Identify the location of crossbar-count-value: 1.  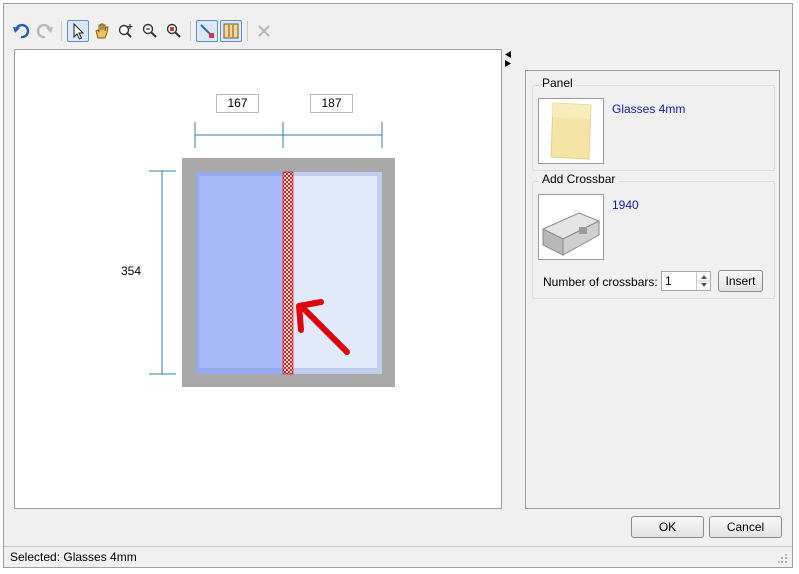
(668, 281).